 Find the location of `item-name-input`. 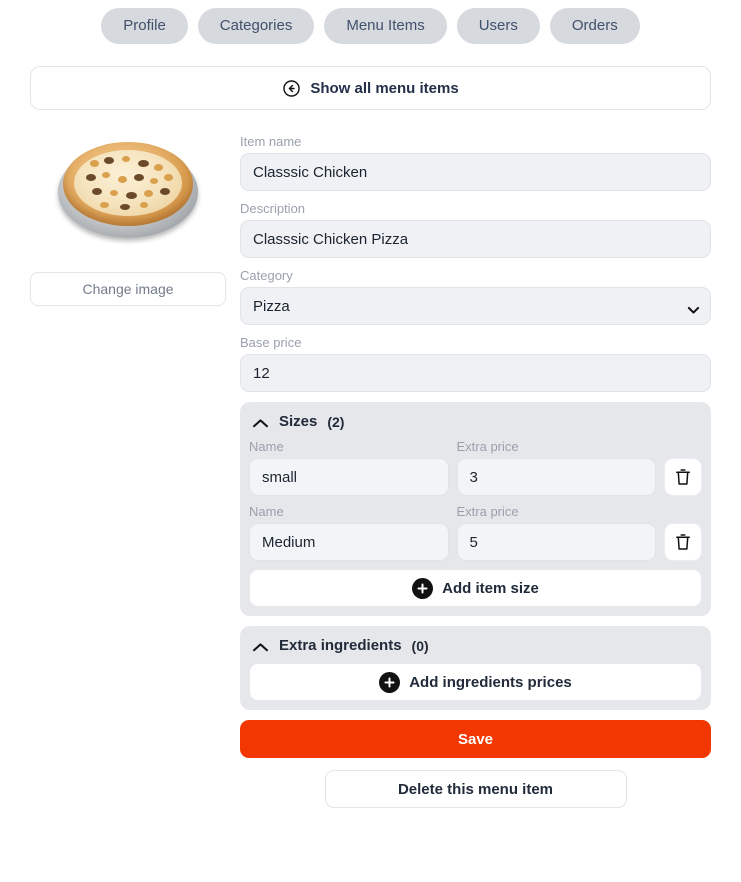

item-name-input is located at coordinates (475, 172).